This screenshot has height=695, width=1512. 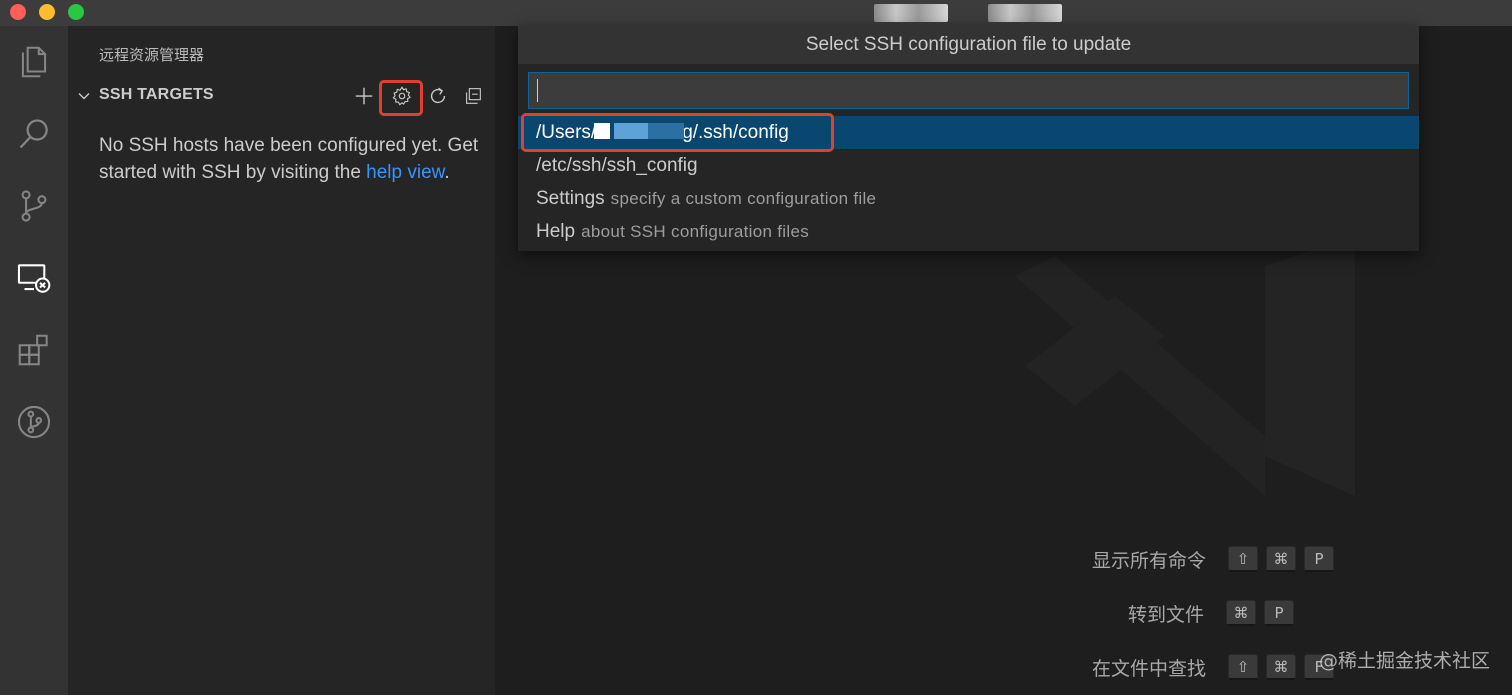 What do you see at coordinates (47, 12) in the screenshot?
I see `window-minimize-button` at bounding box center [47, 12].